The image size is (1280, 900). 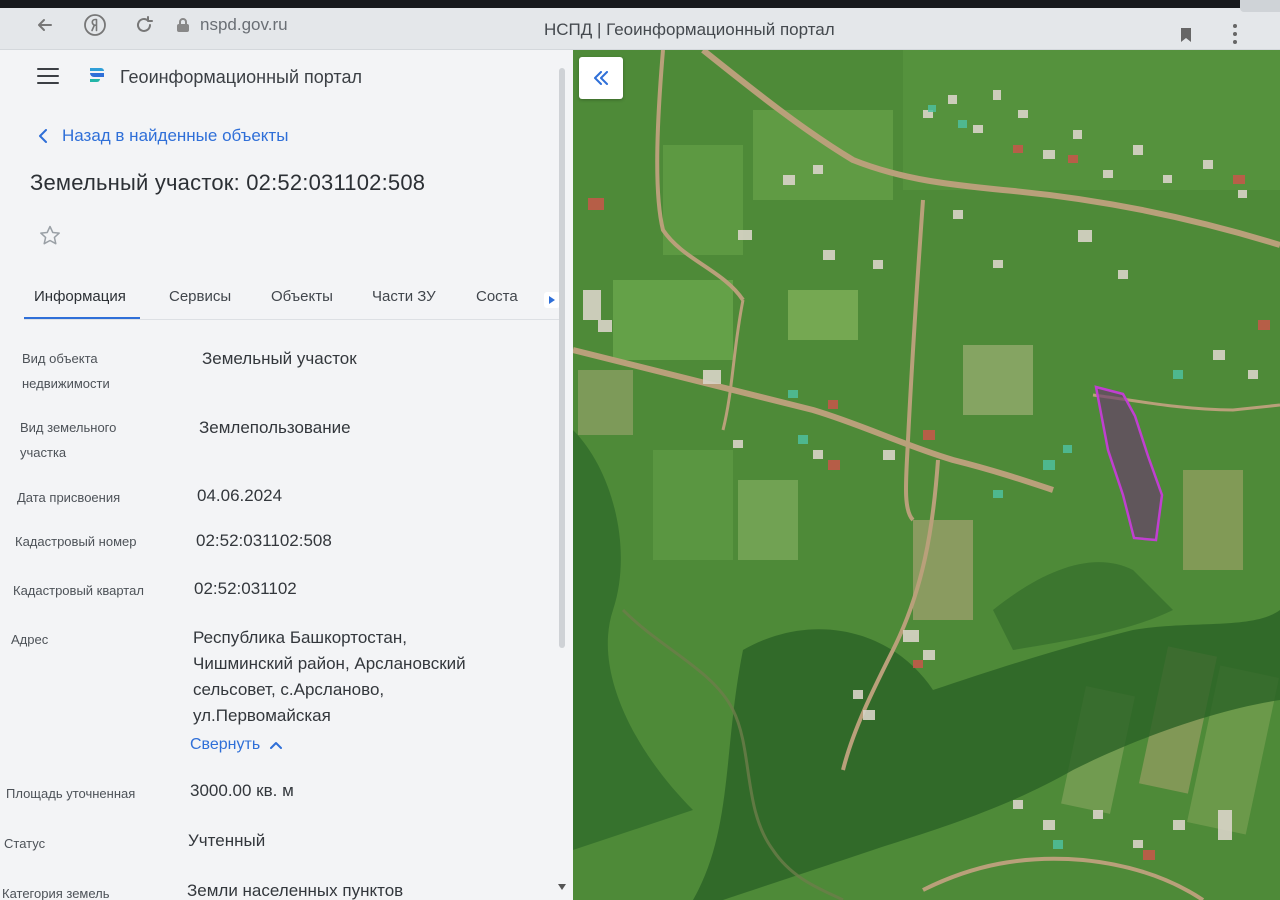 What do you see at coordinates (562, 889) in the screenshot?
I see `scroll-down-arrow-icon` at bounding box center [562, 889].